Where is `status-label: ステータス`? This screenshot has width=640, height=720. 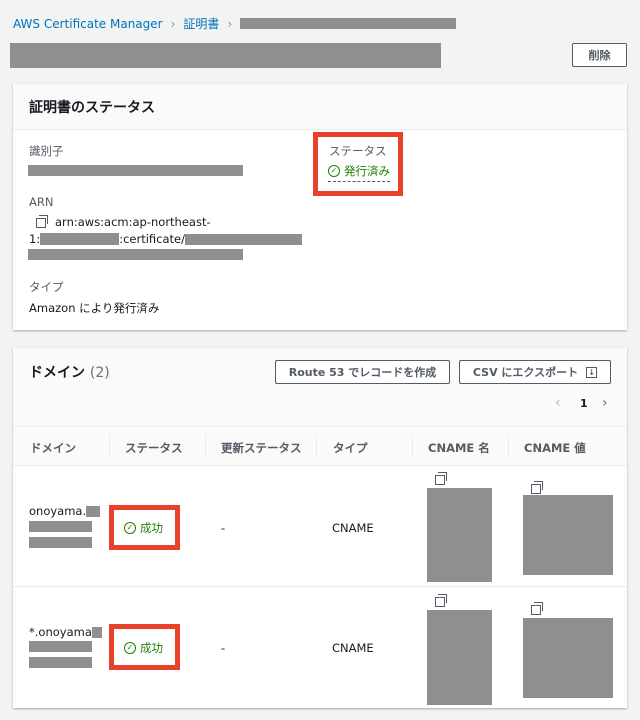 status-label: ステータス is located at coordinates (358, 151).